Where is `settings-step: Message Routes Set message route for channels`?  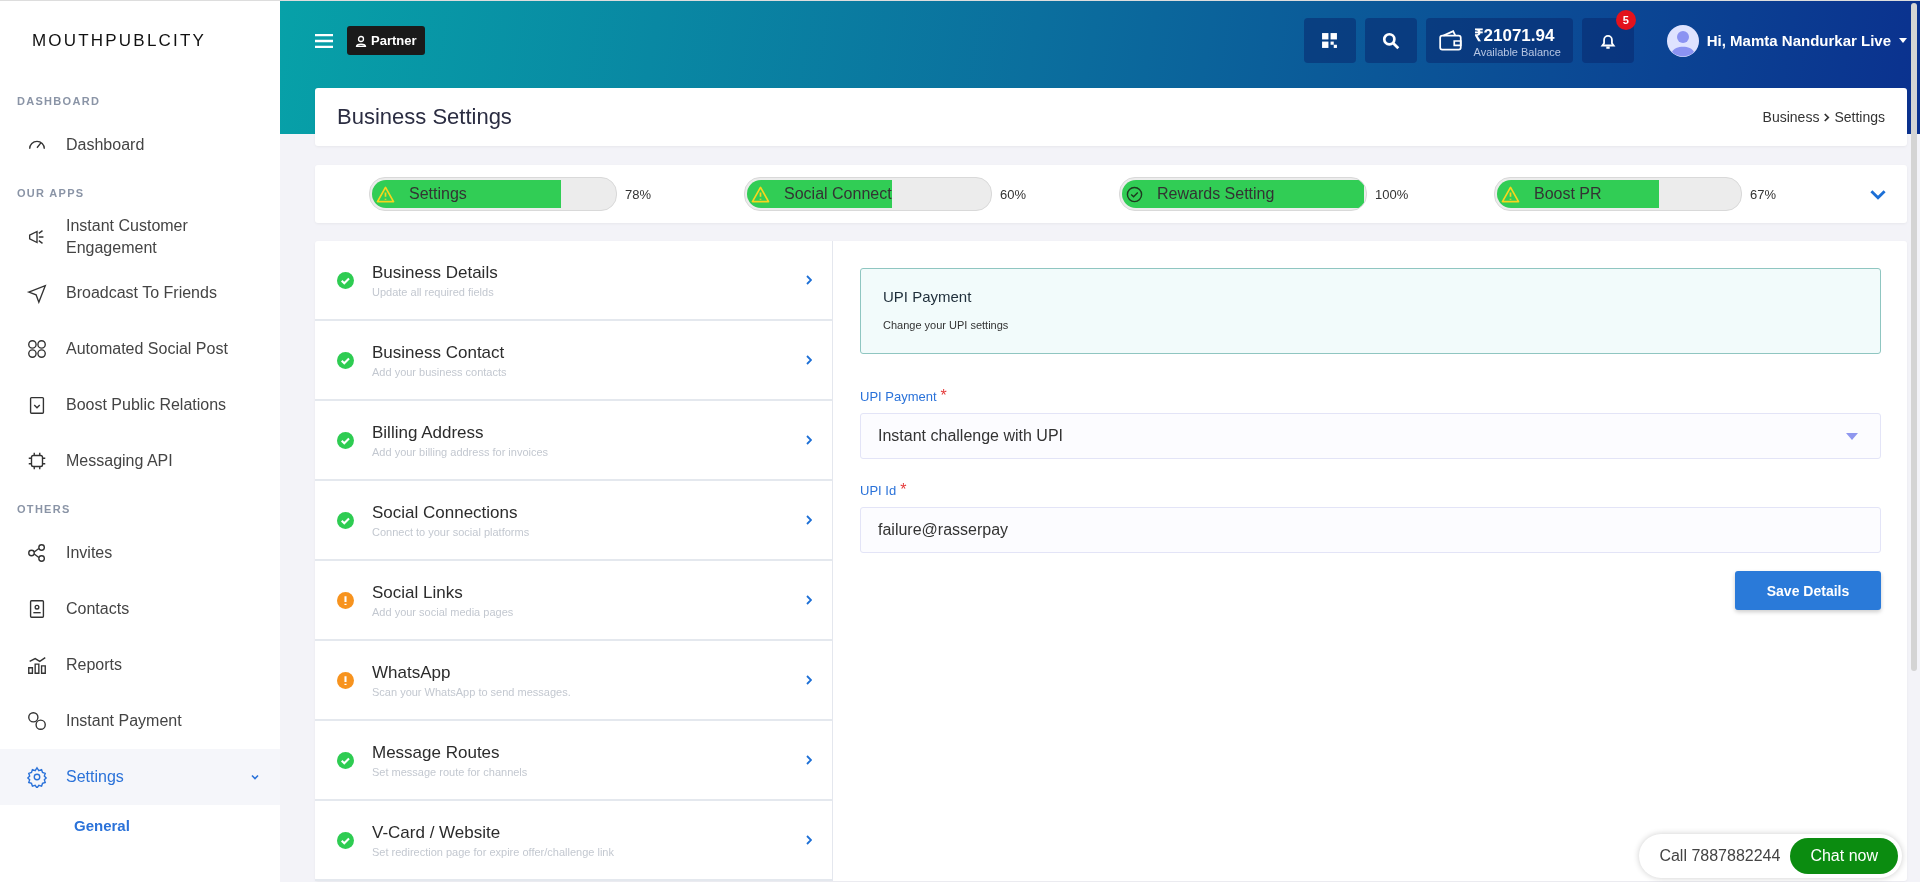 settings-step: Message Routes Set message route for channels is located at coordinates (573, 761).